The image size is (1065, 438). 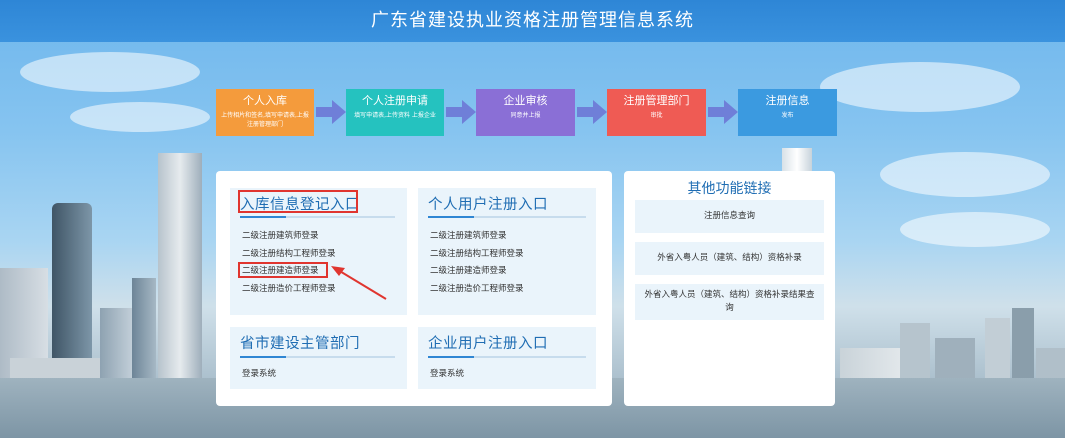 What do you see at coordinates (729, 216) in the screenshot?
I see `link-registration-query: 注册信息查询` at bounding box center [729, 216].